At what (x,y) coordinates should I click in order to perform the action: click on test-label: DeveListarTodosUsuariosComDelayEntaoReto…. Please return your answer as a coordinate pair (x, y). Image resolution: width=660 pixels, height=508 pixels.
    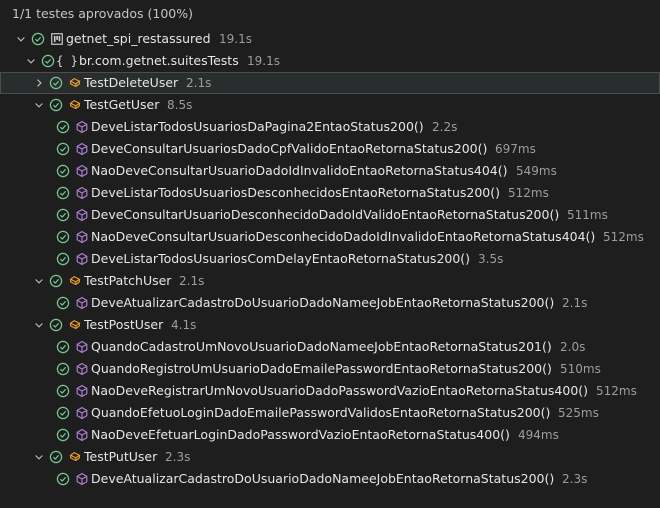
    Looking at the image, I should click on (281, 258).